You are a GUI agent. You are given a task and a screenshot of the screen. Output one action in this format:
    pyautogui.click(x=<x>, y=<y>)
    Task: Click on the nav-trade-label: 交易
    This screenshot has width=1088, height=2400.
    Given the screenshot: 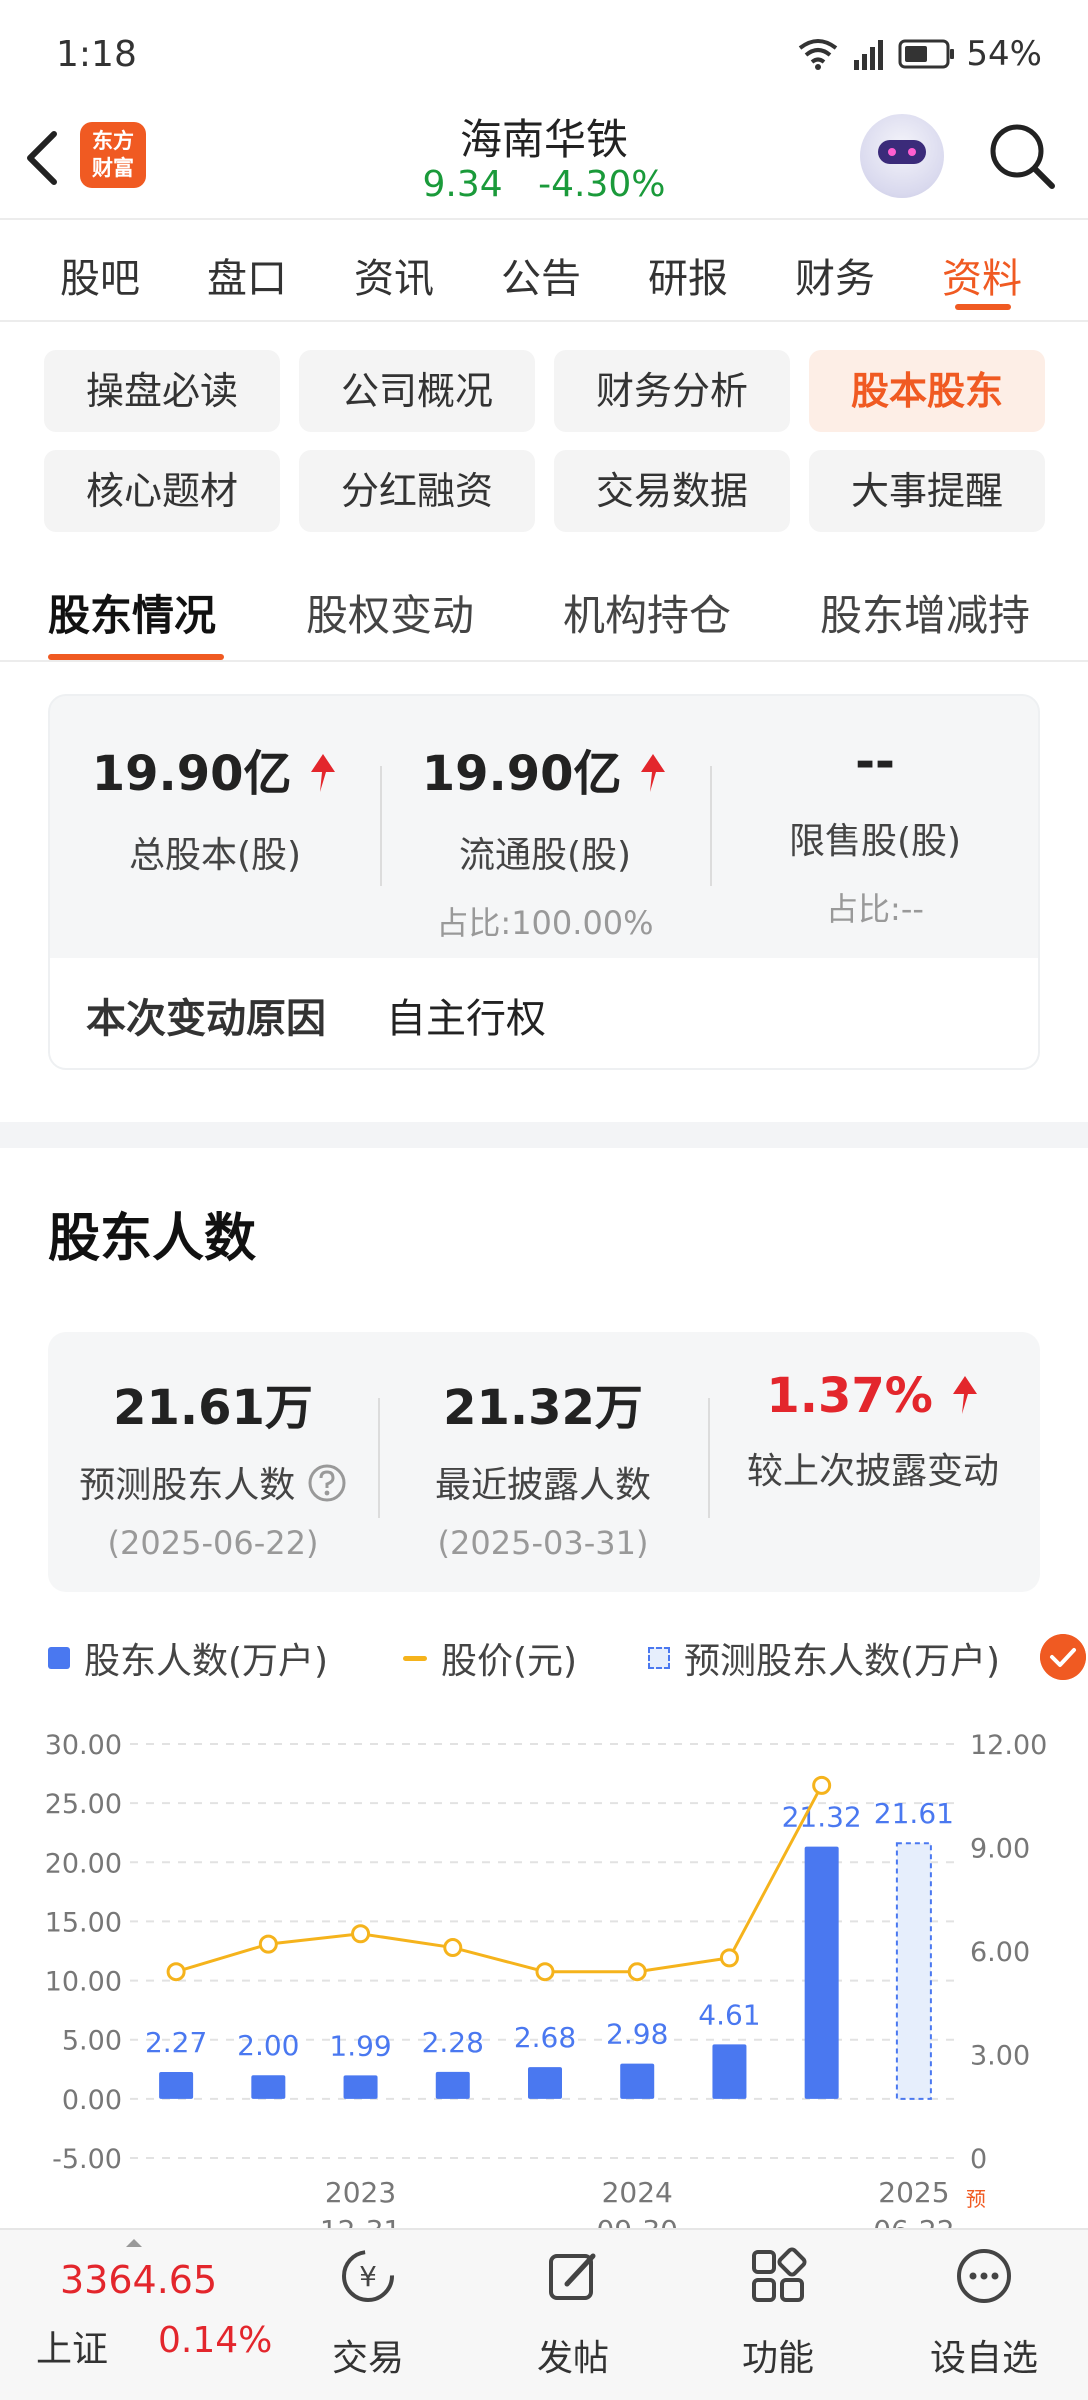 What is the action you would take?
    pyautogui.click(x=367, y=2358)
    